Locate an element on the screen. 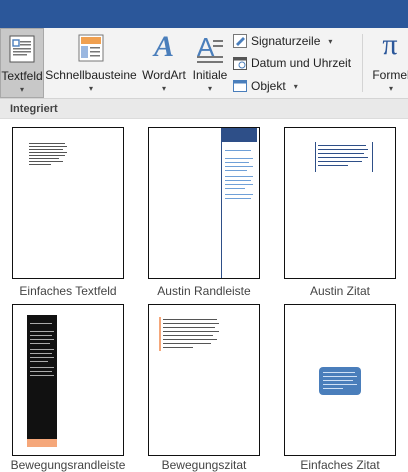  date-time-label: Datum und Uhrzeit is located at coordinates (301, 63).